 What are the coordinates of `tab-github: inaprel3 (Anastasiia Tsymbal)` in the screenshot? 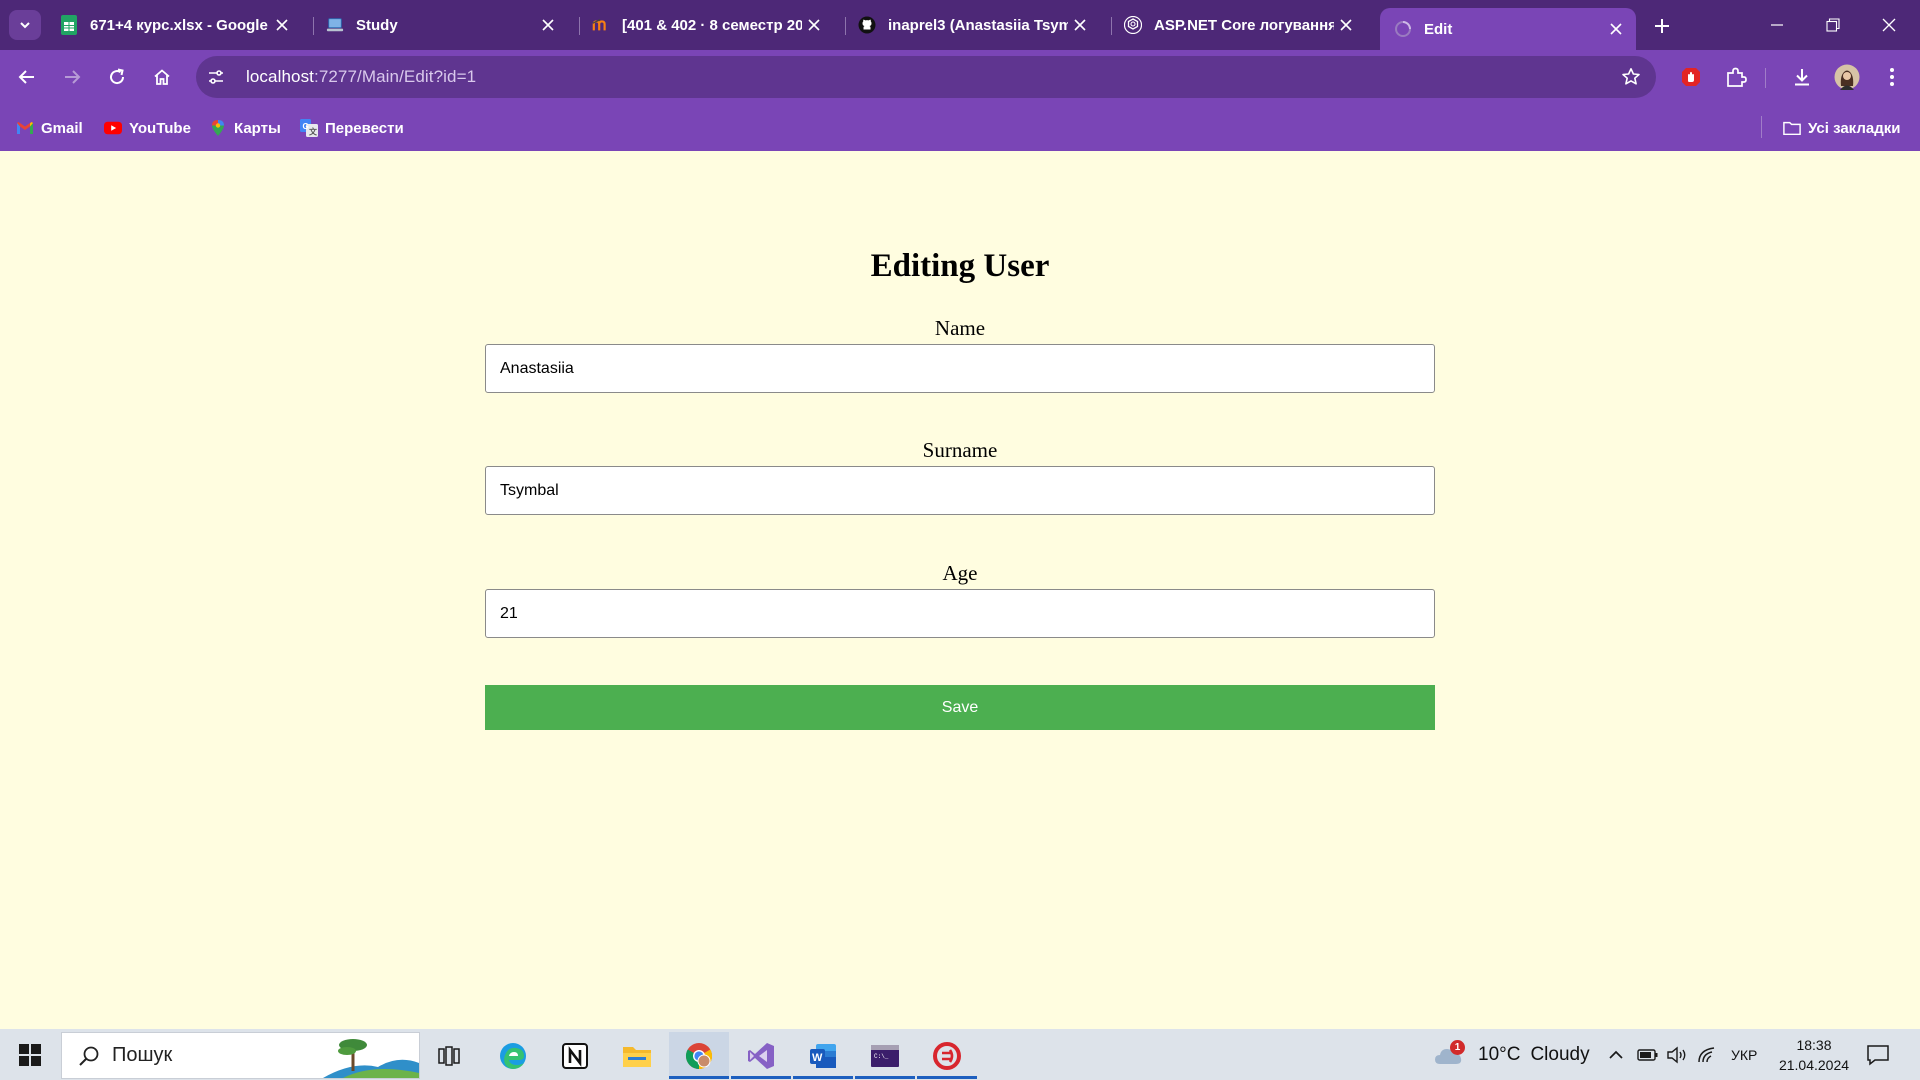 It's located at (972, 25).